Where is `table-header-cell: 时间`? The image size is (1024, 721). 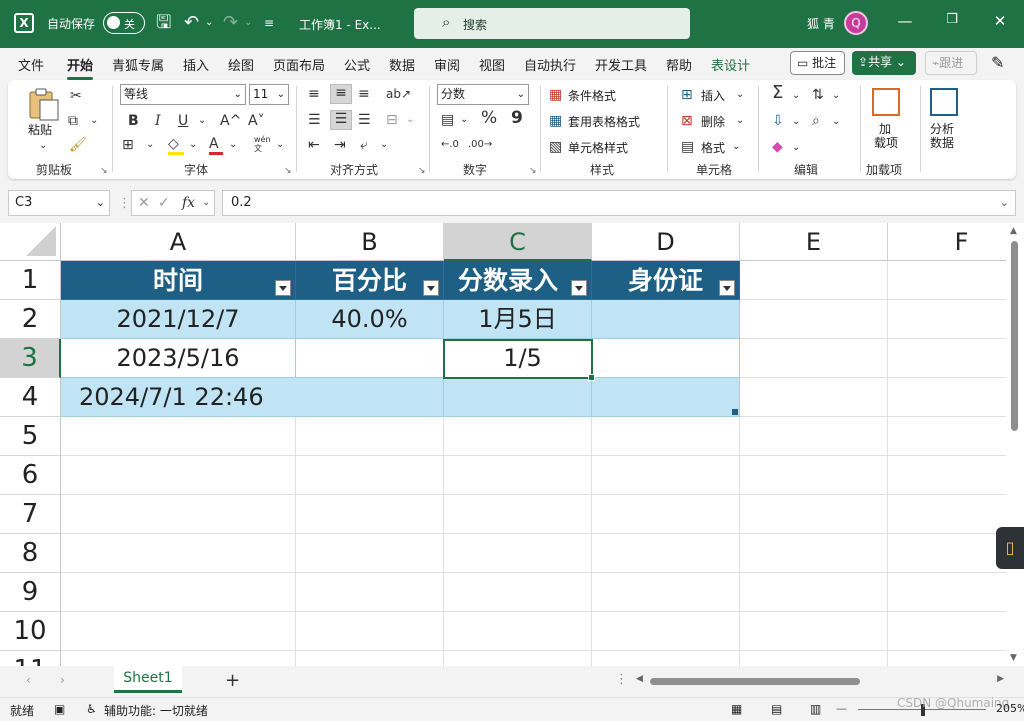
table-header-cell: 时间 is located at coordinates (178, 280).